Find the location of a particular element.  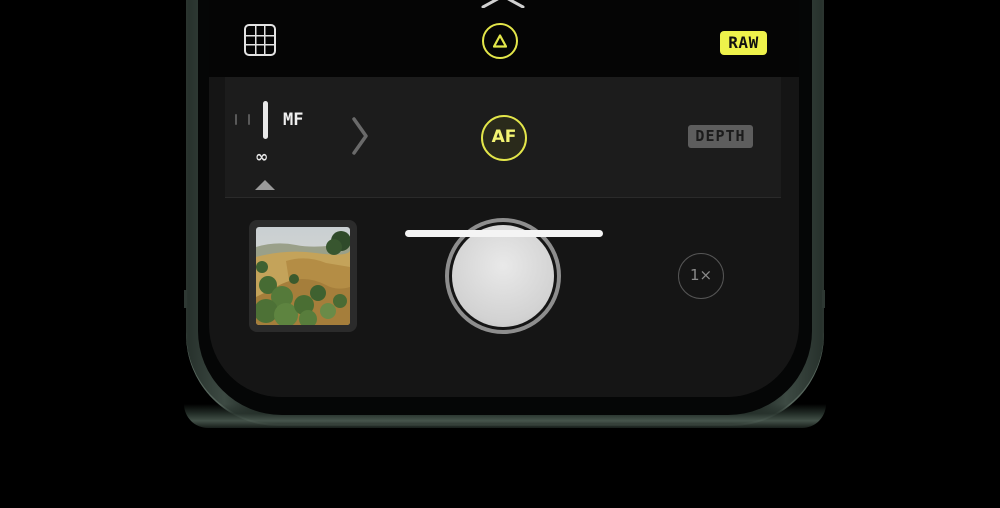

focus-distance-label: ∞ is located at coordinates (262, 156).